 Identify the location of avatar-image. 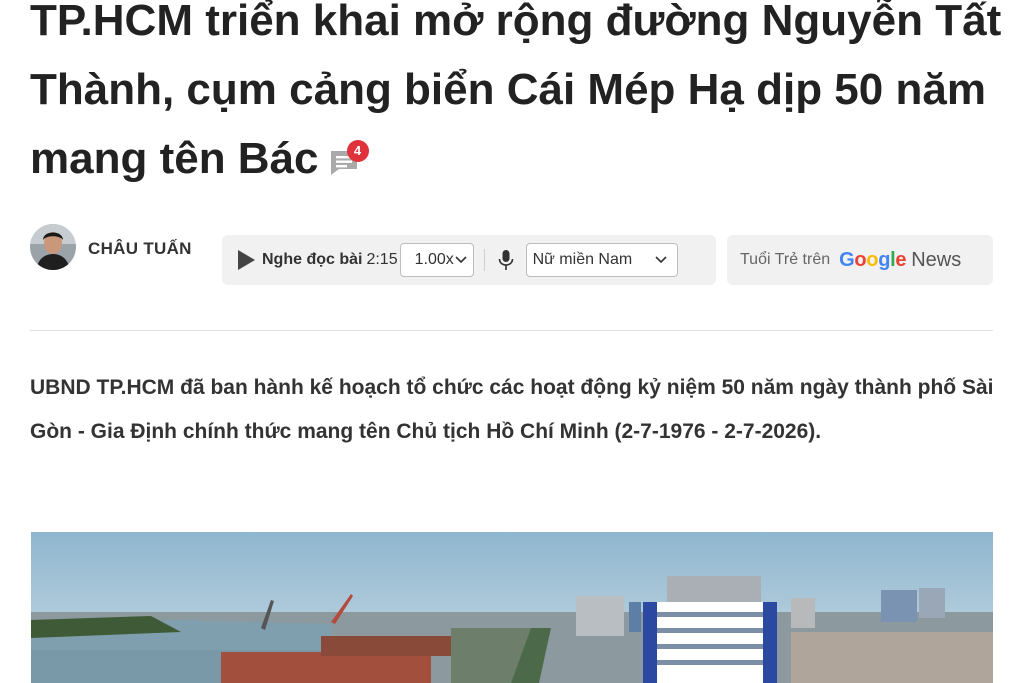
(53, 247).